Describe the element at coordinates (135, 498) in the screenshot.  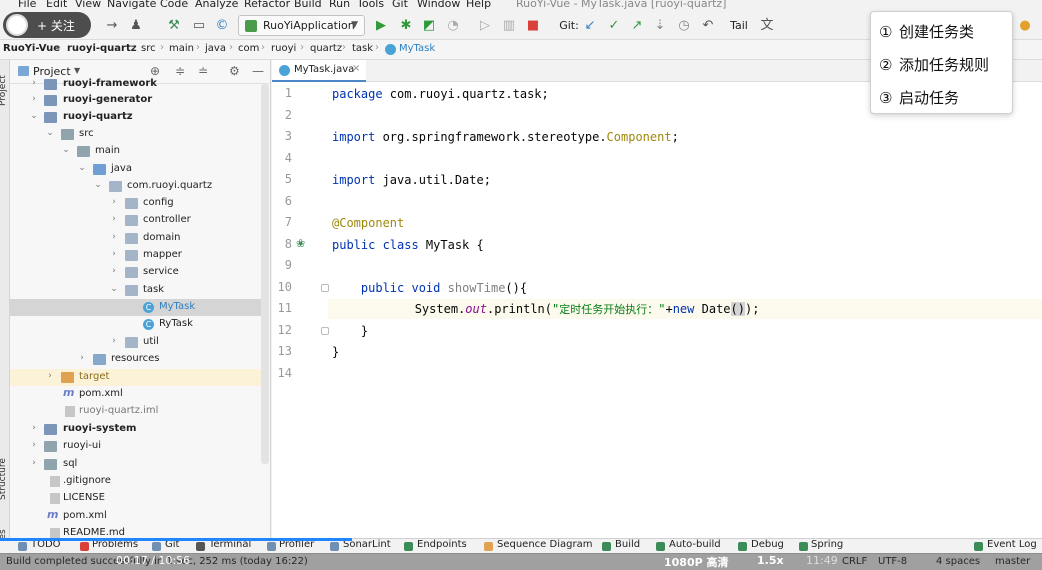
I see `tree-item: LICENSE` at that location.